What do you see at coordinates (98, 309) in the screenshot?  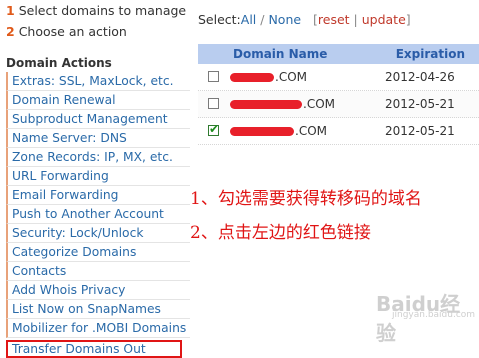 I see `action-snapnames-link: List Now on SnapNames` at bounding box center [98, 309].